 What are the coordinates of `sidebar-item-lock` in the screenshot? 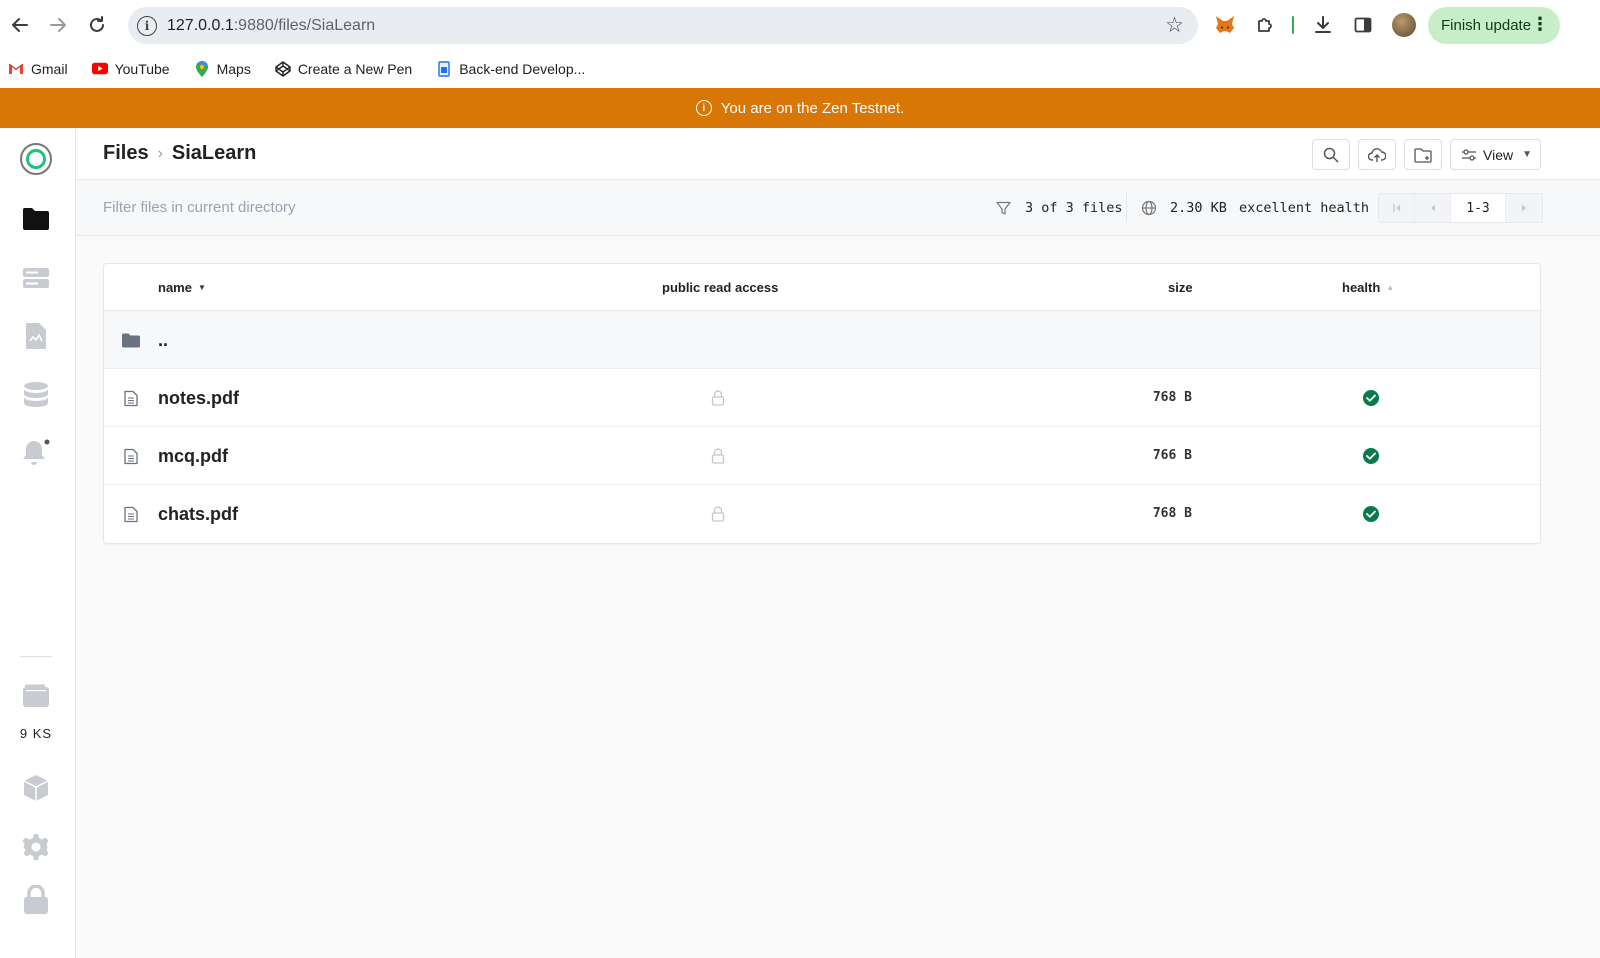 It's located at (36, 899).